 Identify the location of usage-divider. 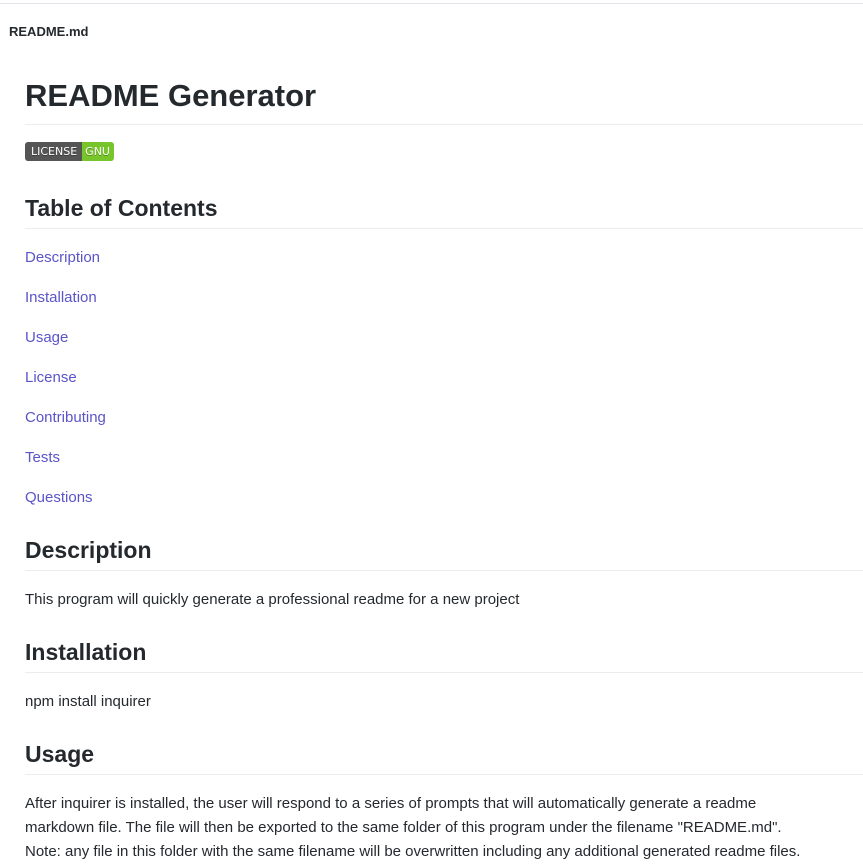
(444, 774).